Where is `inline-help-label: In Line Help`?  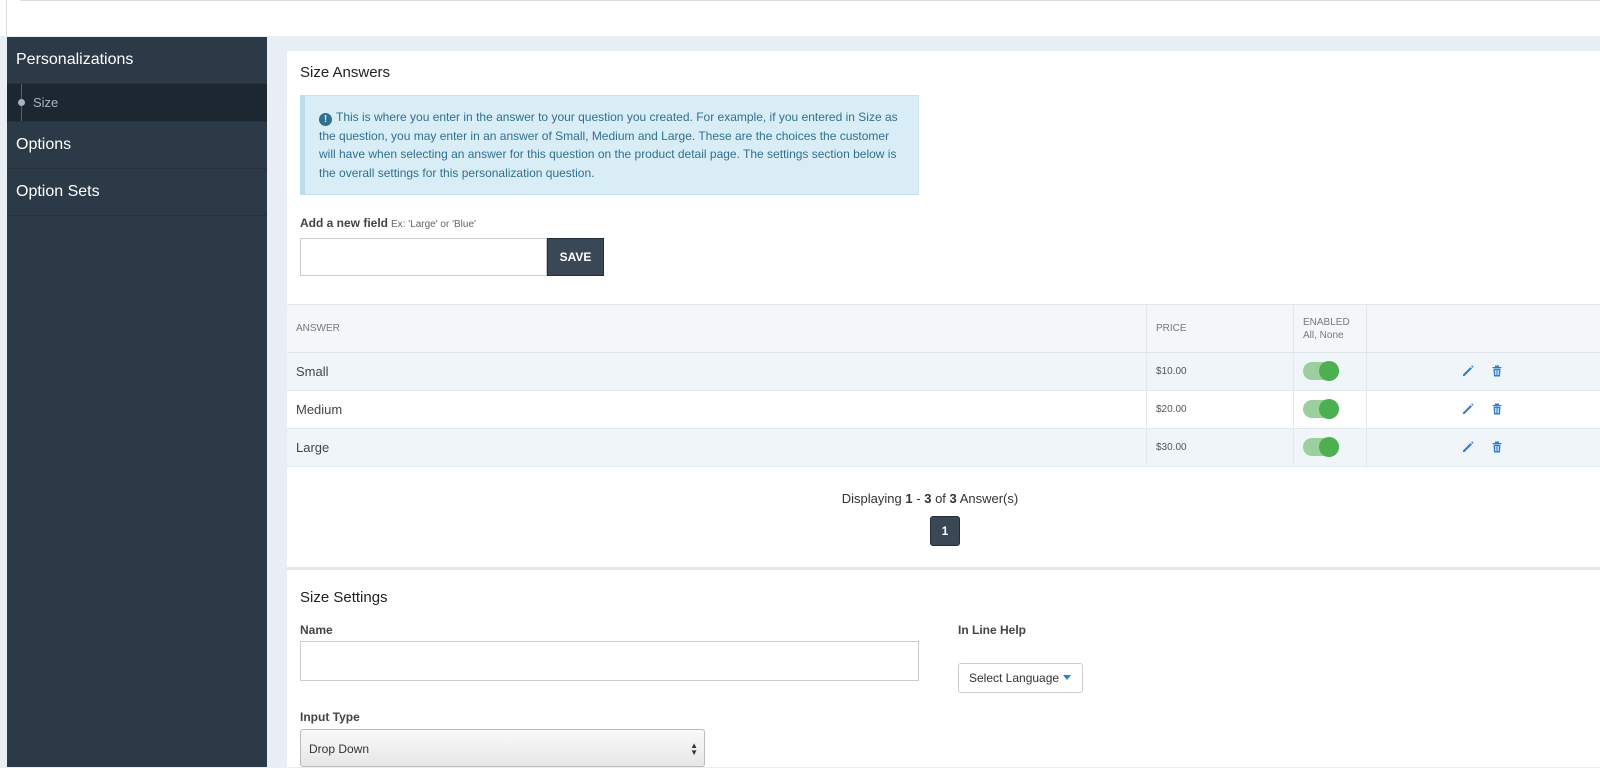
inline-help-label: In Line Help is located at coordinates (992, 630).